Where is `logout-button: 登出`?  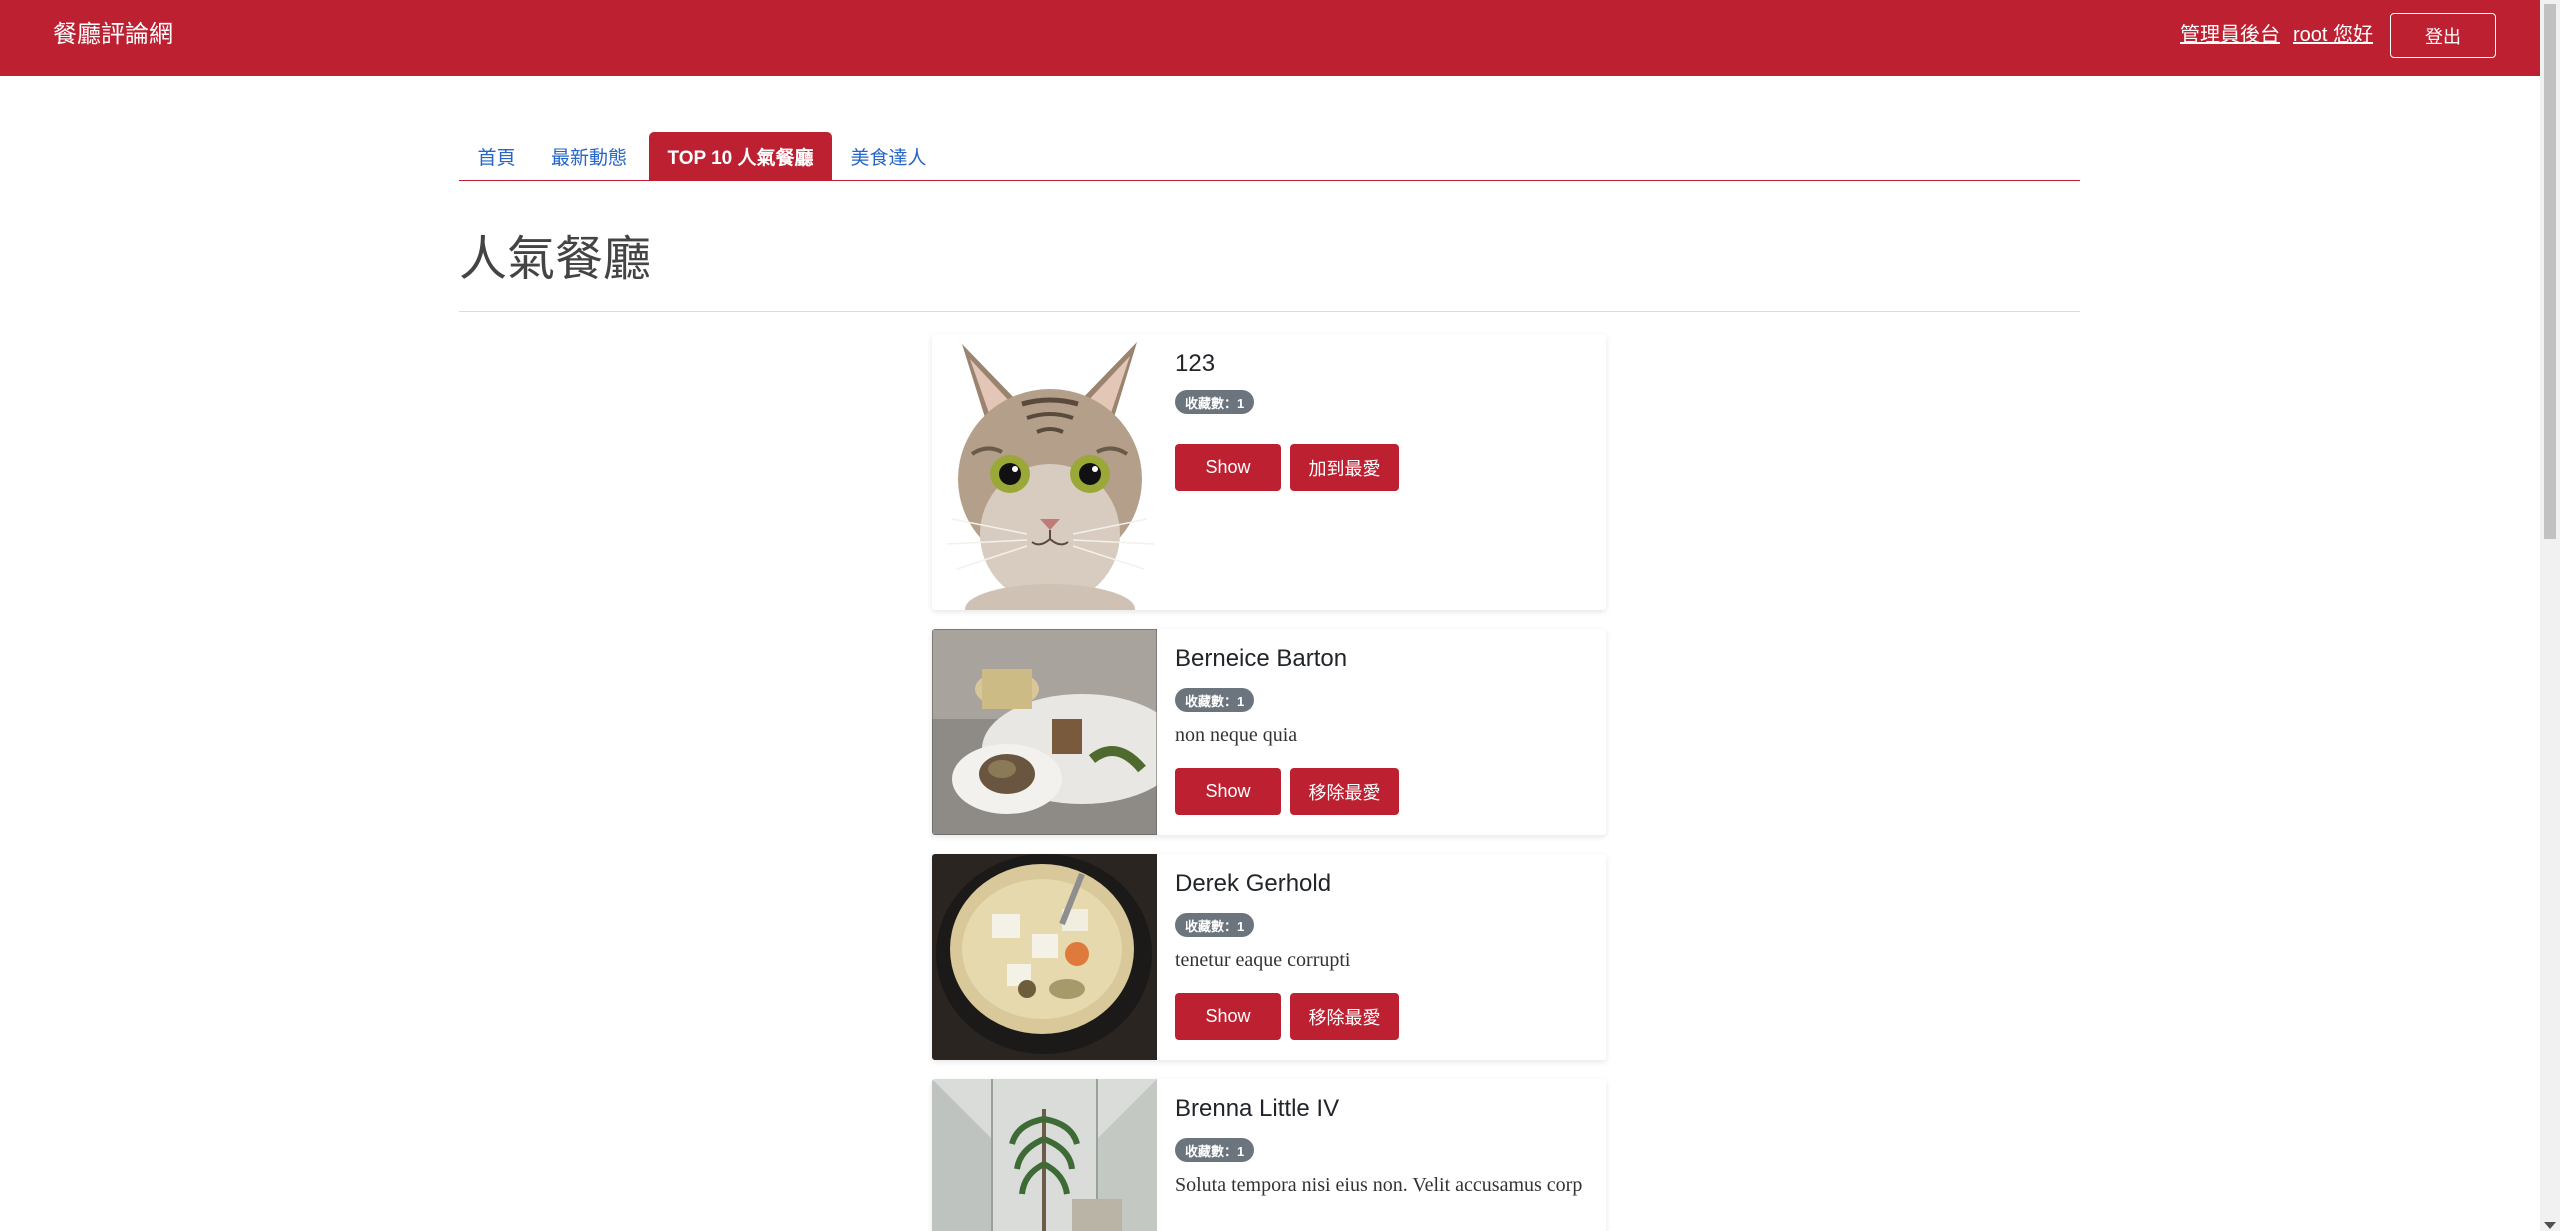
logout-button: 登出 is located at coordinates (2443, 35).